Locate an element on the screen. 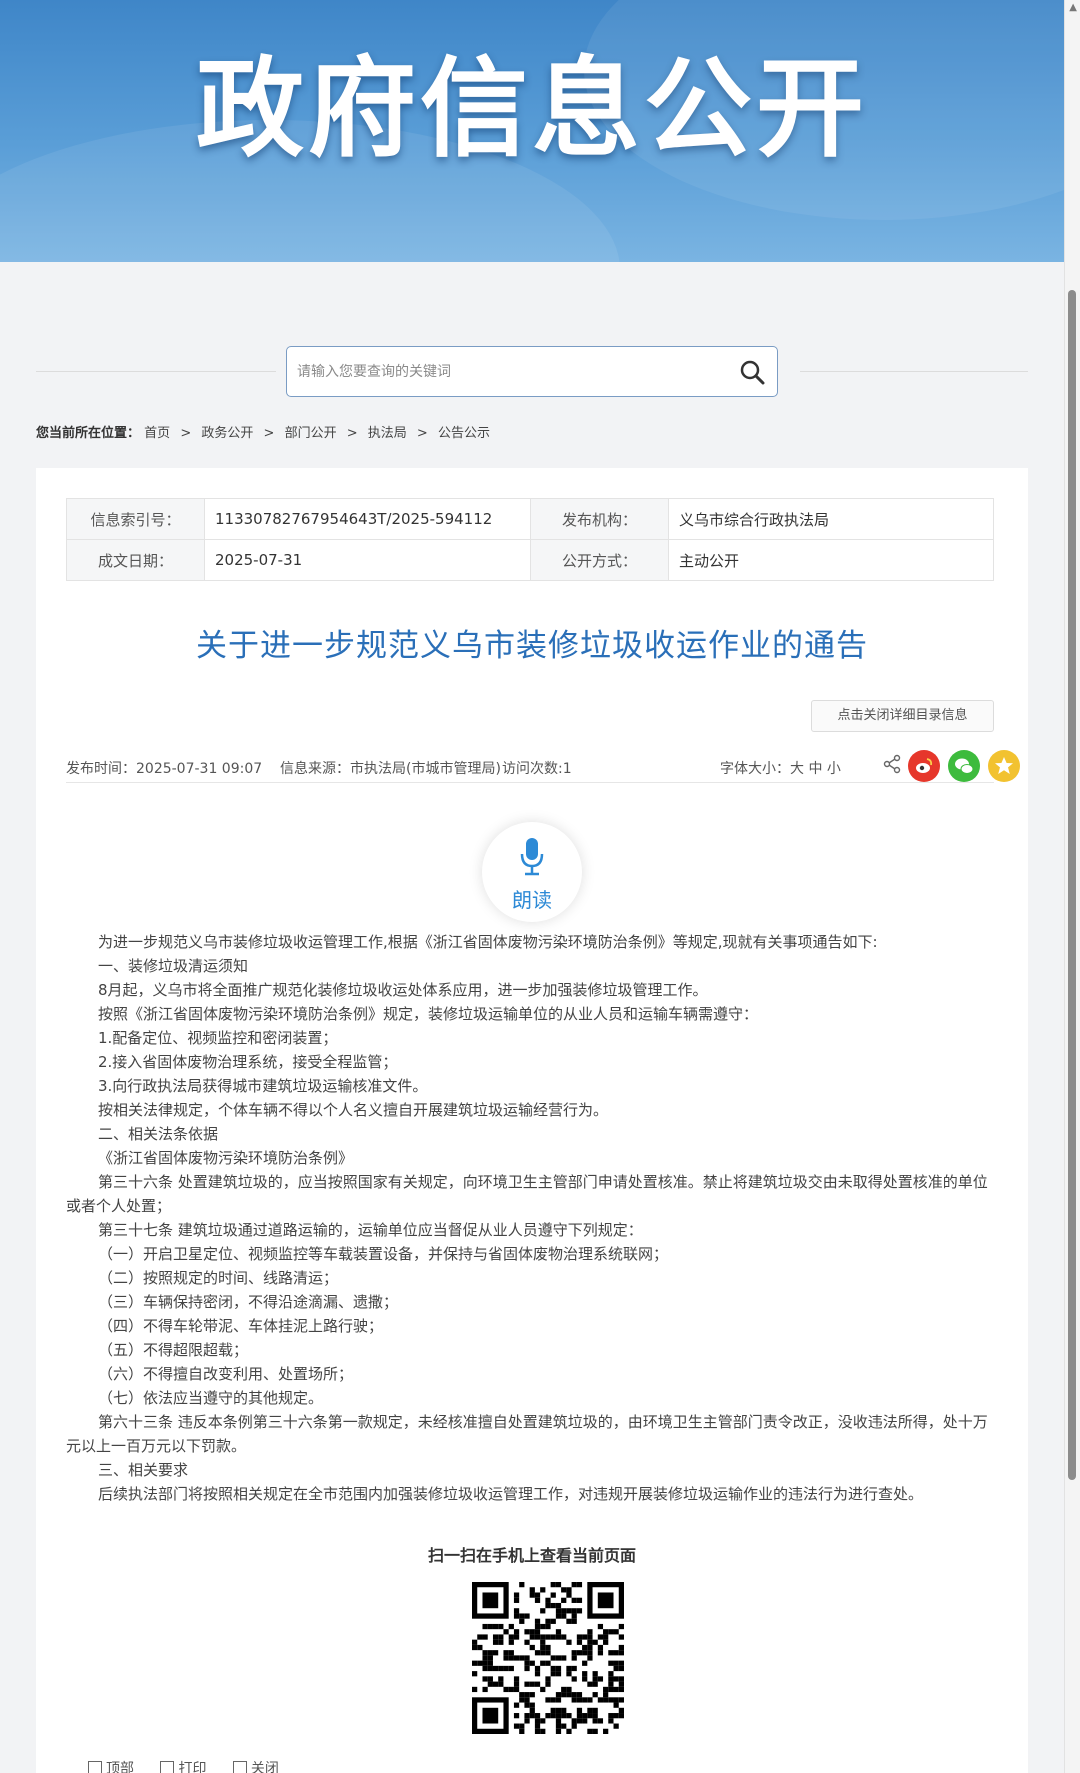 This screenshot has width=1080, height=1773. paragraph: （七）依法应当遵守的其他规定。 is located at coordinates (211, 1398).